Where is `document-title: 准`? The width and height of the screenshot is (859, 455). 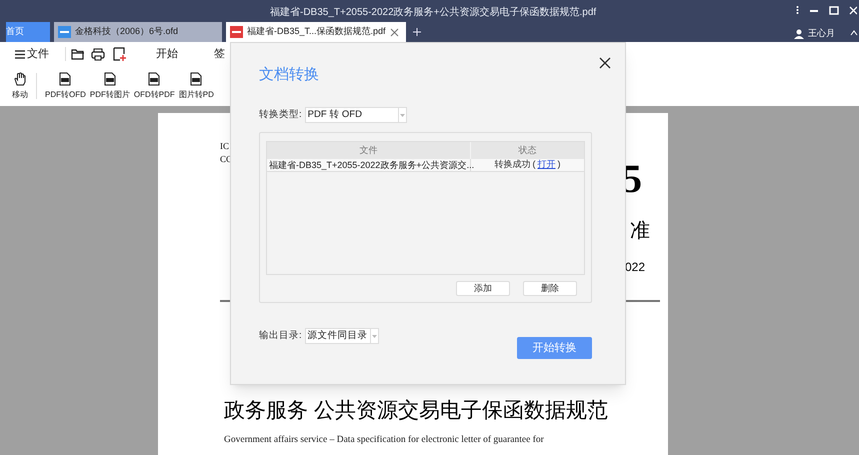 document-title: 准 is located at coordinates (640, 231).